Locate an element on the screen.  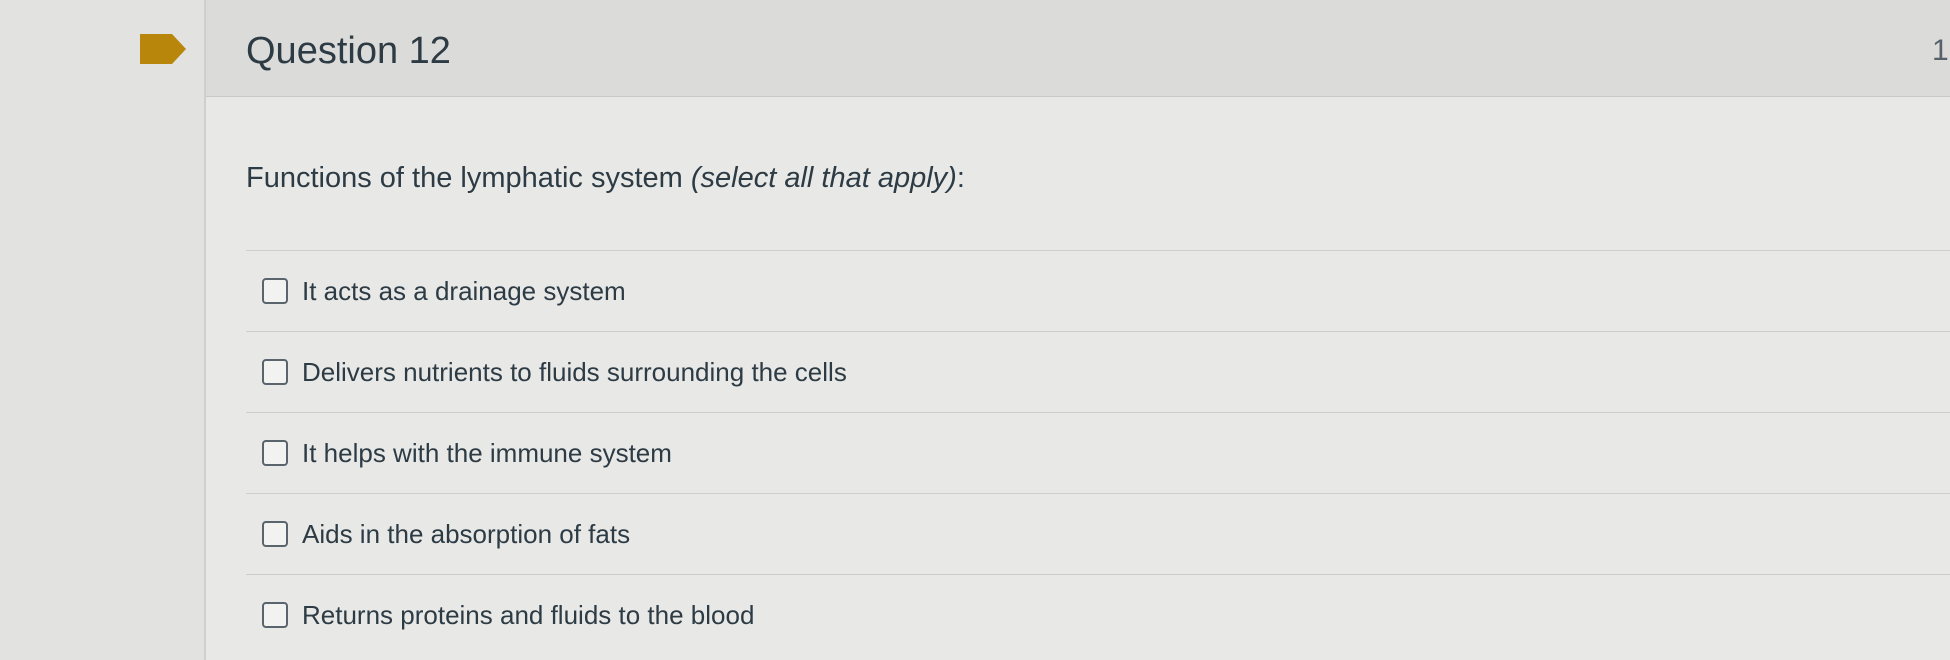
answer-label: It acts as a drainage system is located at coordinates (464, 291).